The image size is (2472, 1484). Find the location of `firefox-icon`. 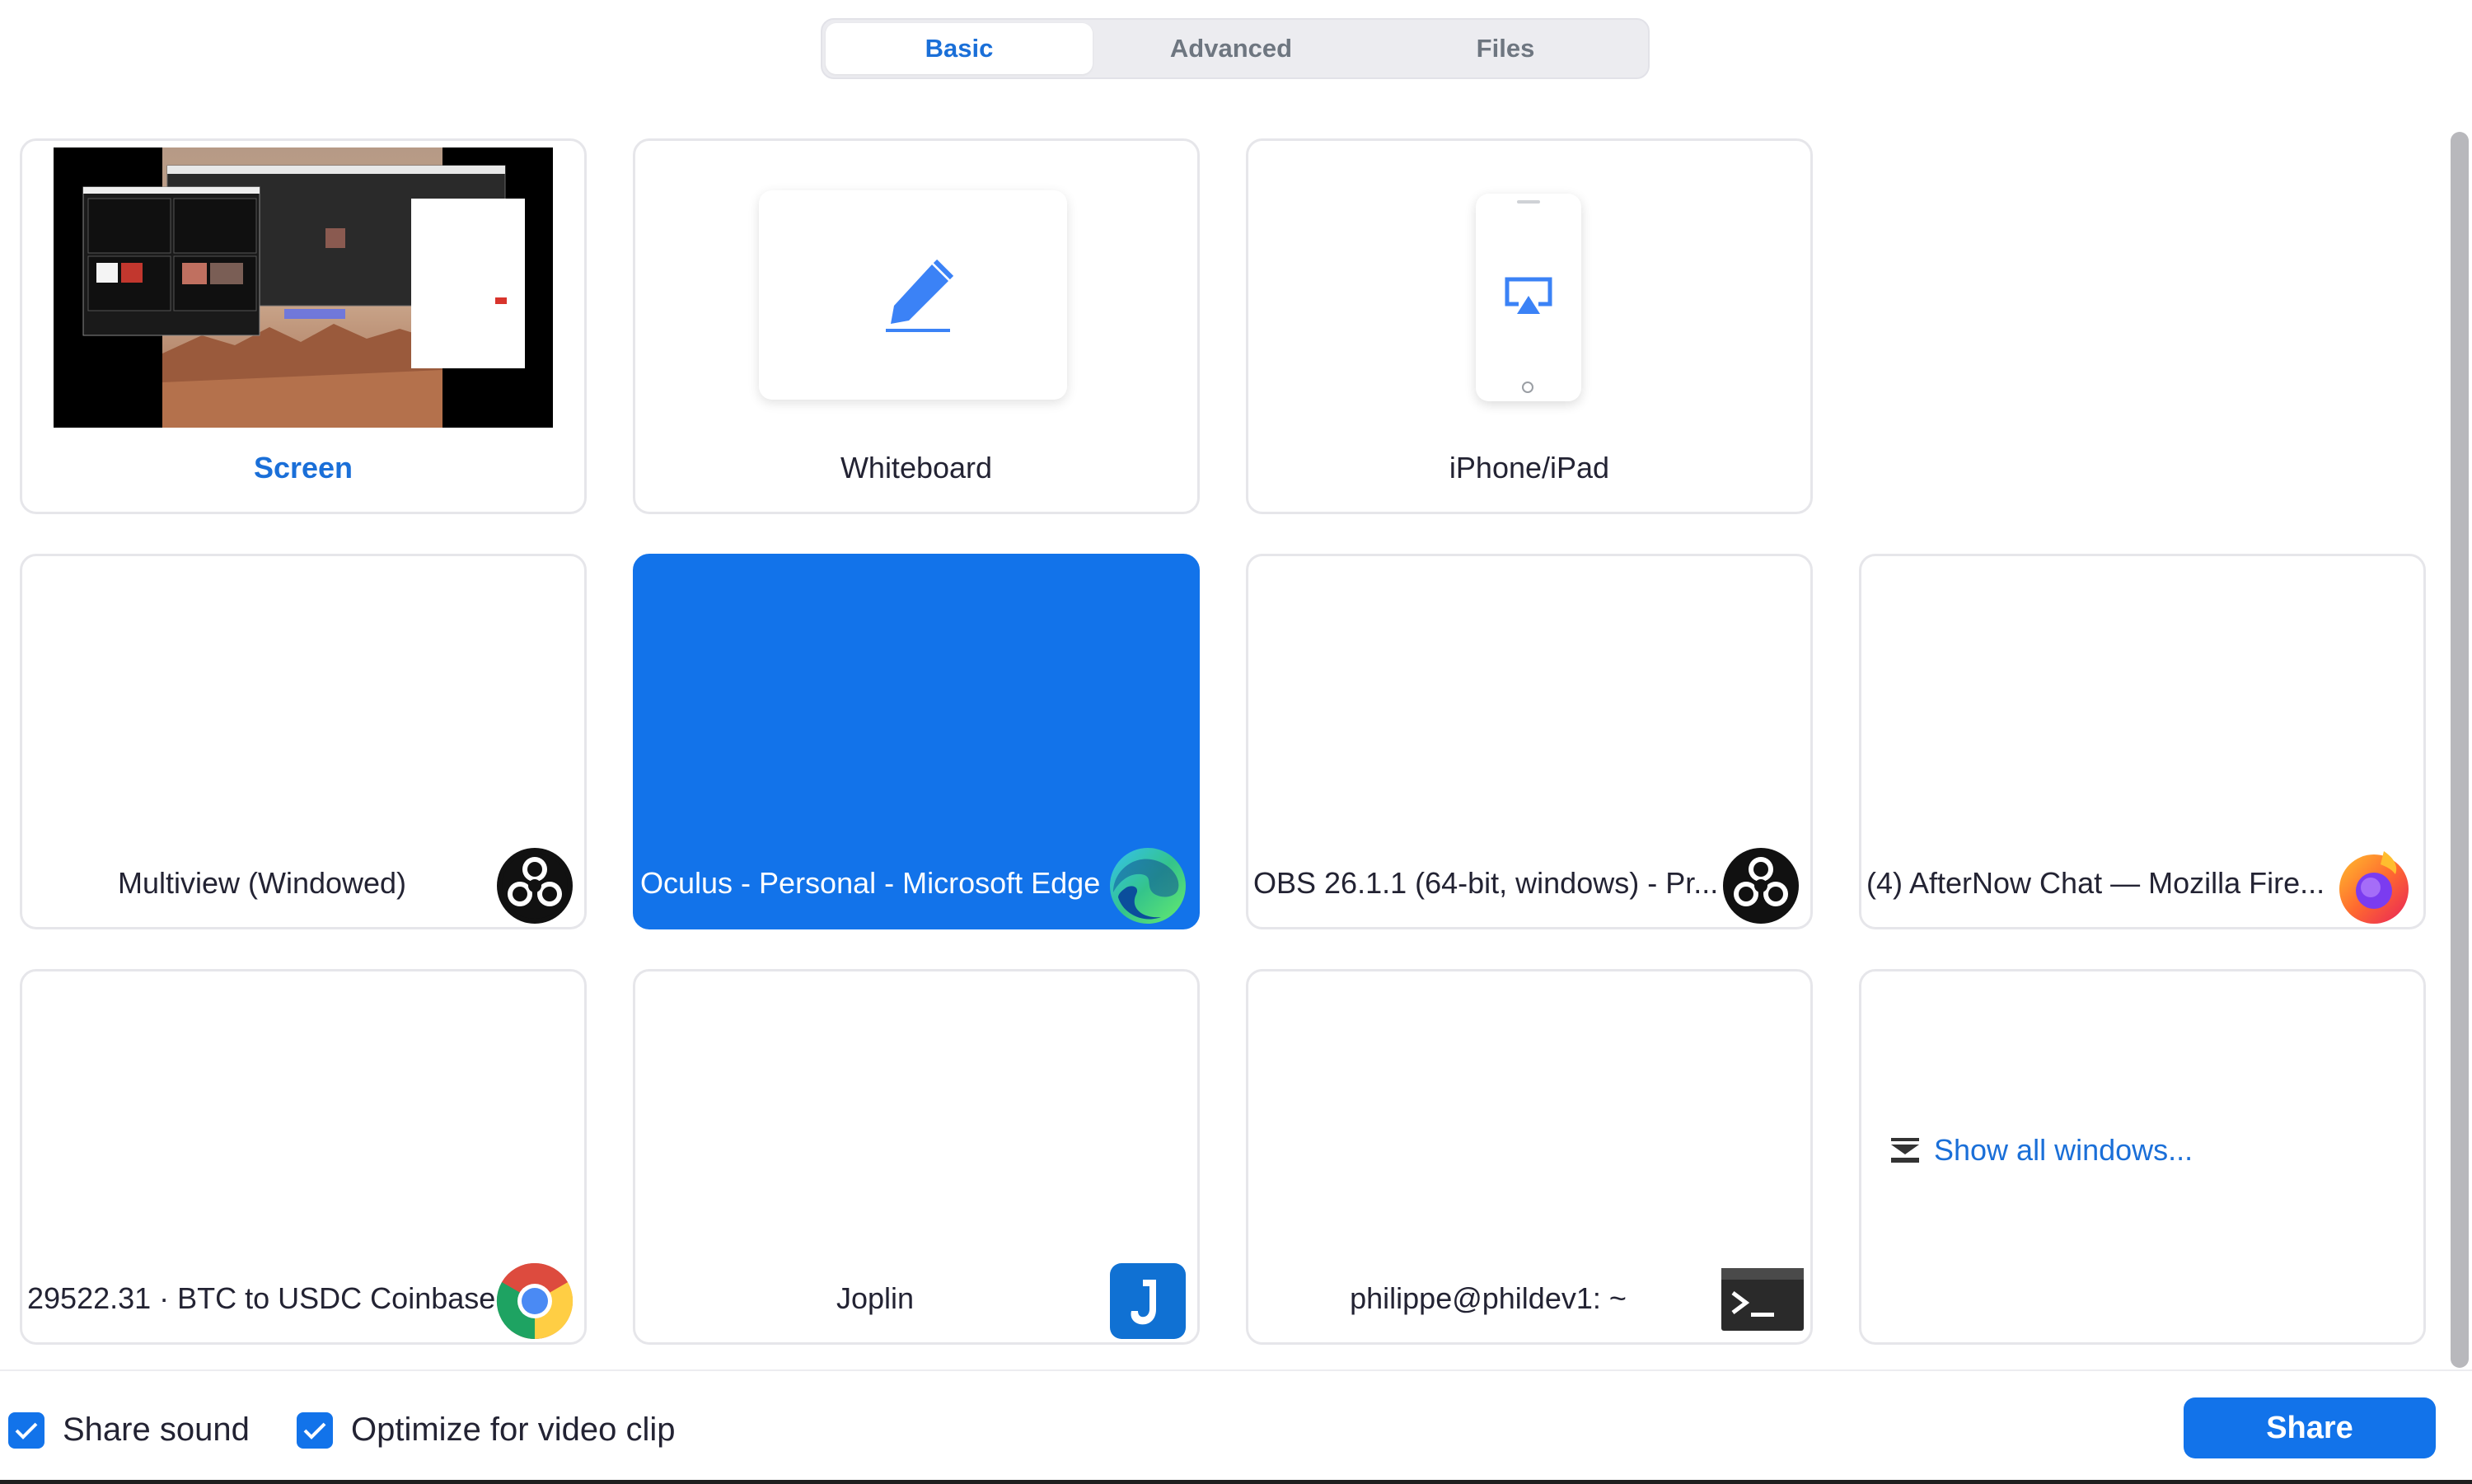

firefox-icon is located at coordinates (2373, 886).